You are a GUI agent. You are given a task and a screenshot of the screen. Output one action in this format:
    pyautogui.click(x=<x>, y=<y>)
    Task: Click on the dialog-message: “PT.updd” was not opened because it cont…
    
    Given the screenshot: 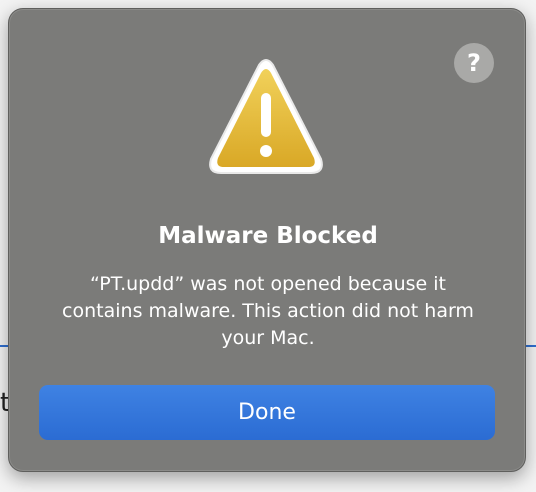 What is the action you would take?
    pyautogui.click(x=268, y=311)
    